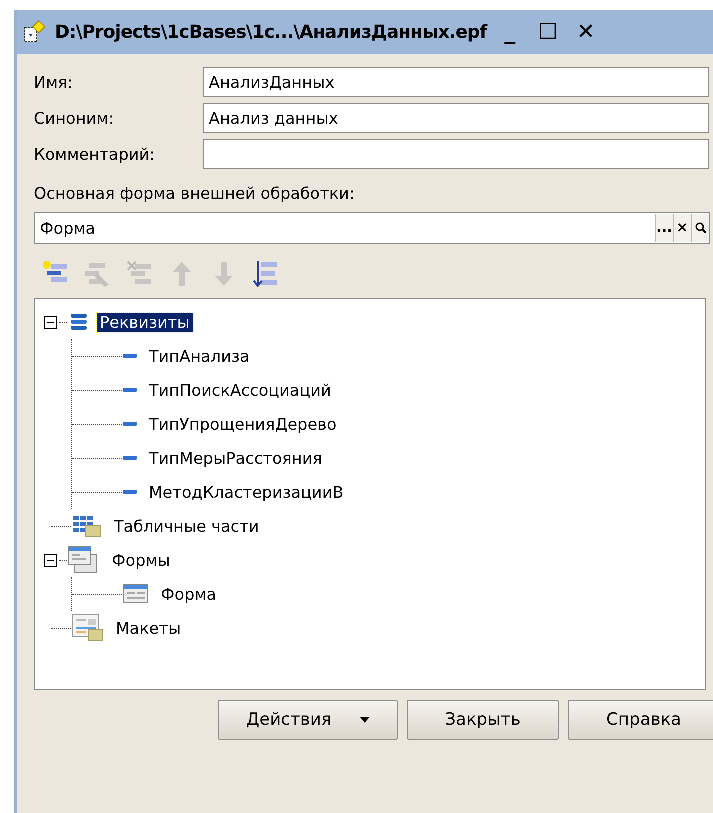  I want to click on field-label: Синоним:, so click(75, 118).